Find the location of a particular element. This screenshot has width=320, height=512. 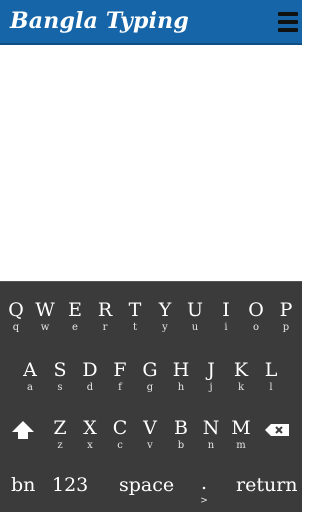

period-label: . is located at coordinates (204, 483).